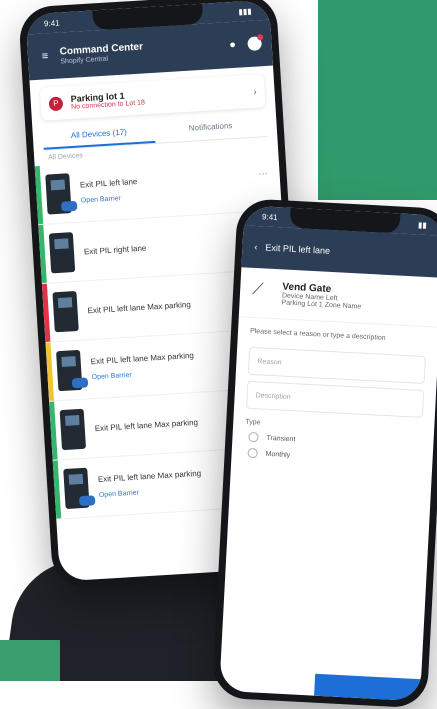  Describe the element at coordinates (422, 224) in the screenshot. I see `signal-icon: ▮▮` at that location.